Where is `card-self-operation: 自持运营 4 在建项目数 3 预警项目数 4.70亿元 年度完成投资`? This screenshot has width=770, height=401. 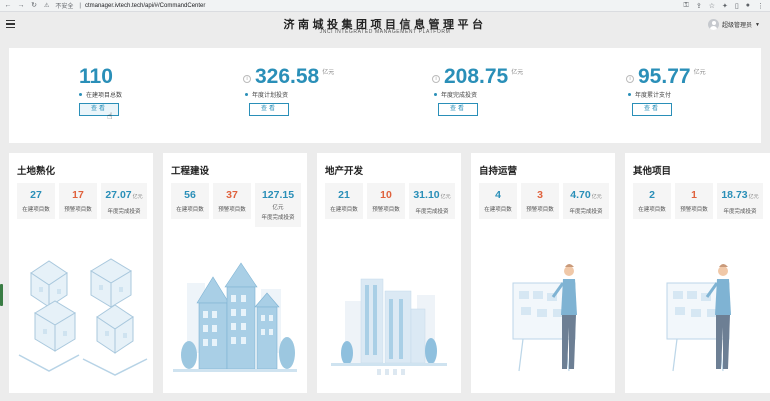 card-self-operation: 自持运营 4 在建项目数 3 预警项目数 4.70亿元 年度完成投资 is located at coordinates (543, 273).